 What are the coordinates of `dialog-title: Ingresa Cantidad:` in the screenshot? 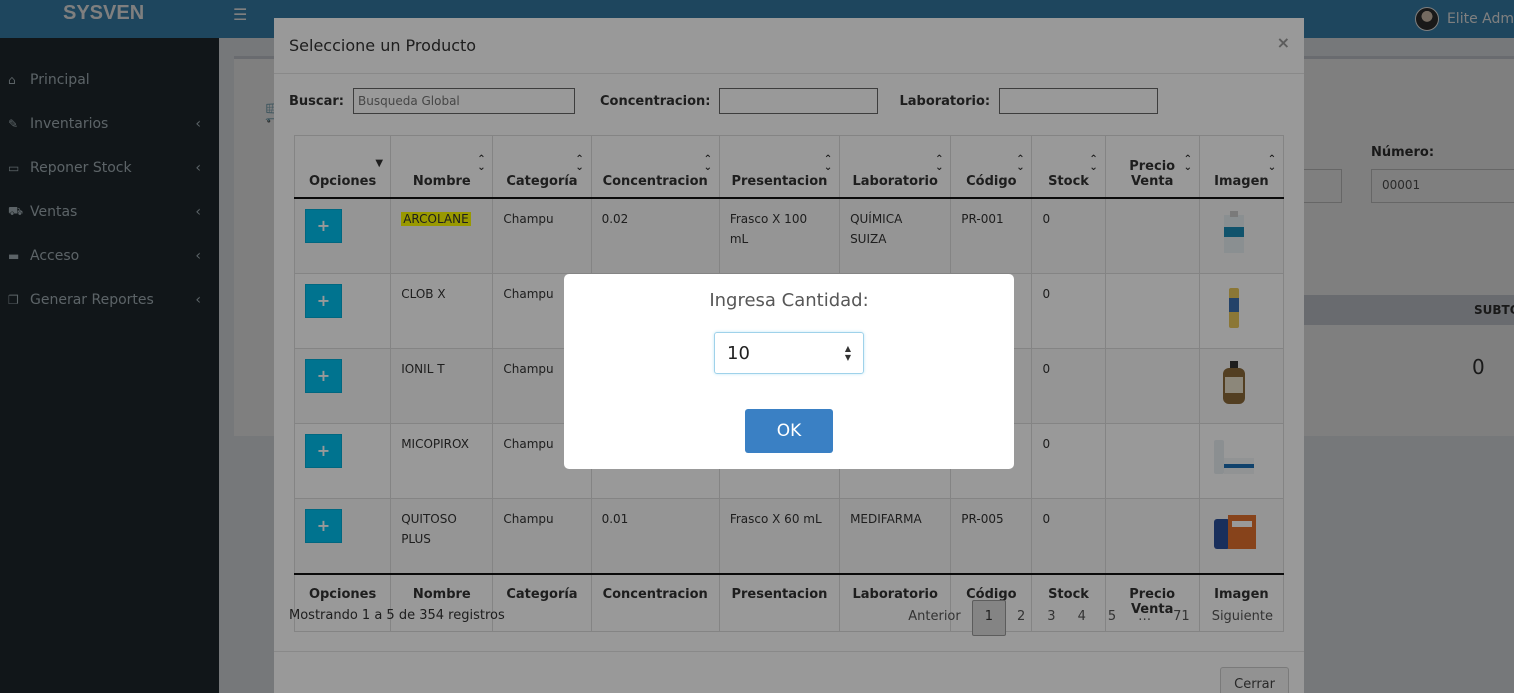 It's located at (789, 300).